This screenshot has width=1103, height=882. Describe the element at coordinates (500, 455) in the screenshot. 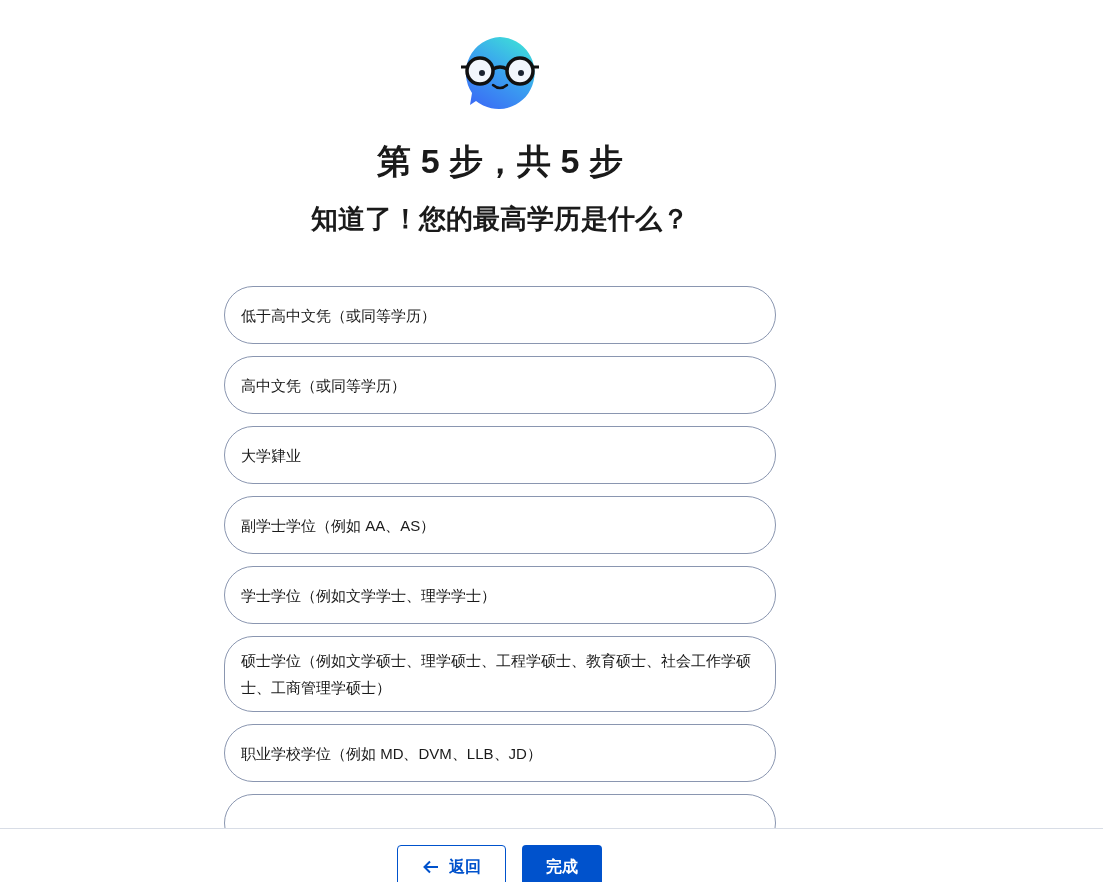

I see `option-button: 大学肄业` at that location.